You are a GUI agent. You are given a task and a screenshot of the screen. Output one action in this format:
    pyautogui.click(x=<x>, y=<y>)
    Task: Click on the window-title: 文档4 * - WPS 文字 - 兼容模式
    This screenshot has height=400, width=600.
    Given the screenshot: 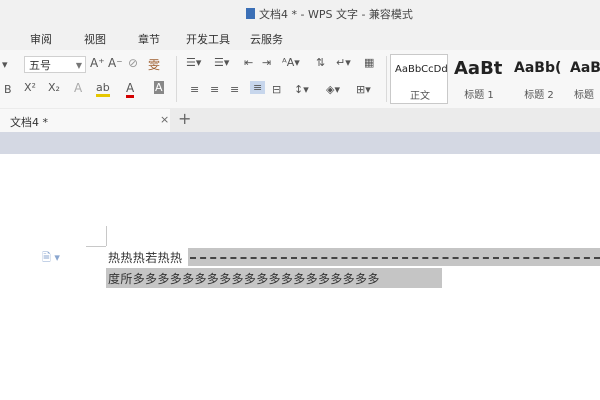 What is the action you would take?
    pyautogui.click(x=329, y=14)
    